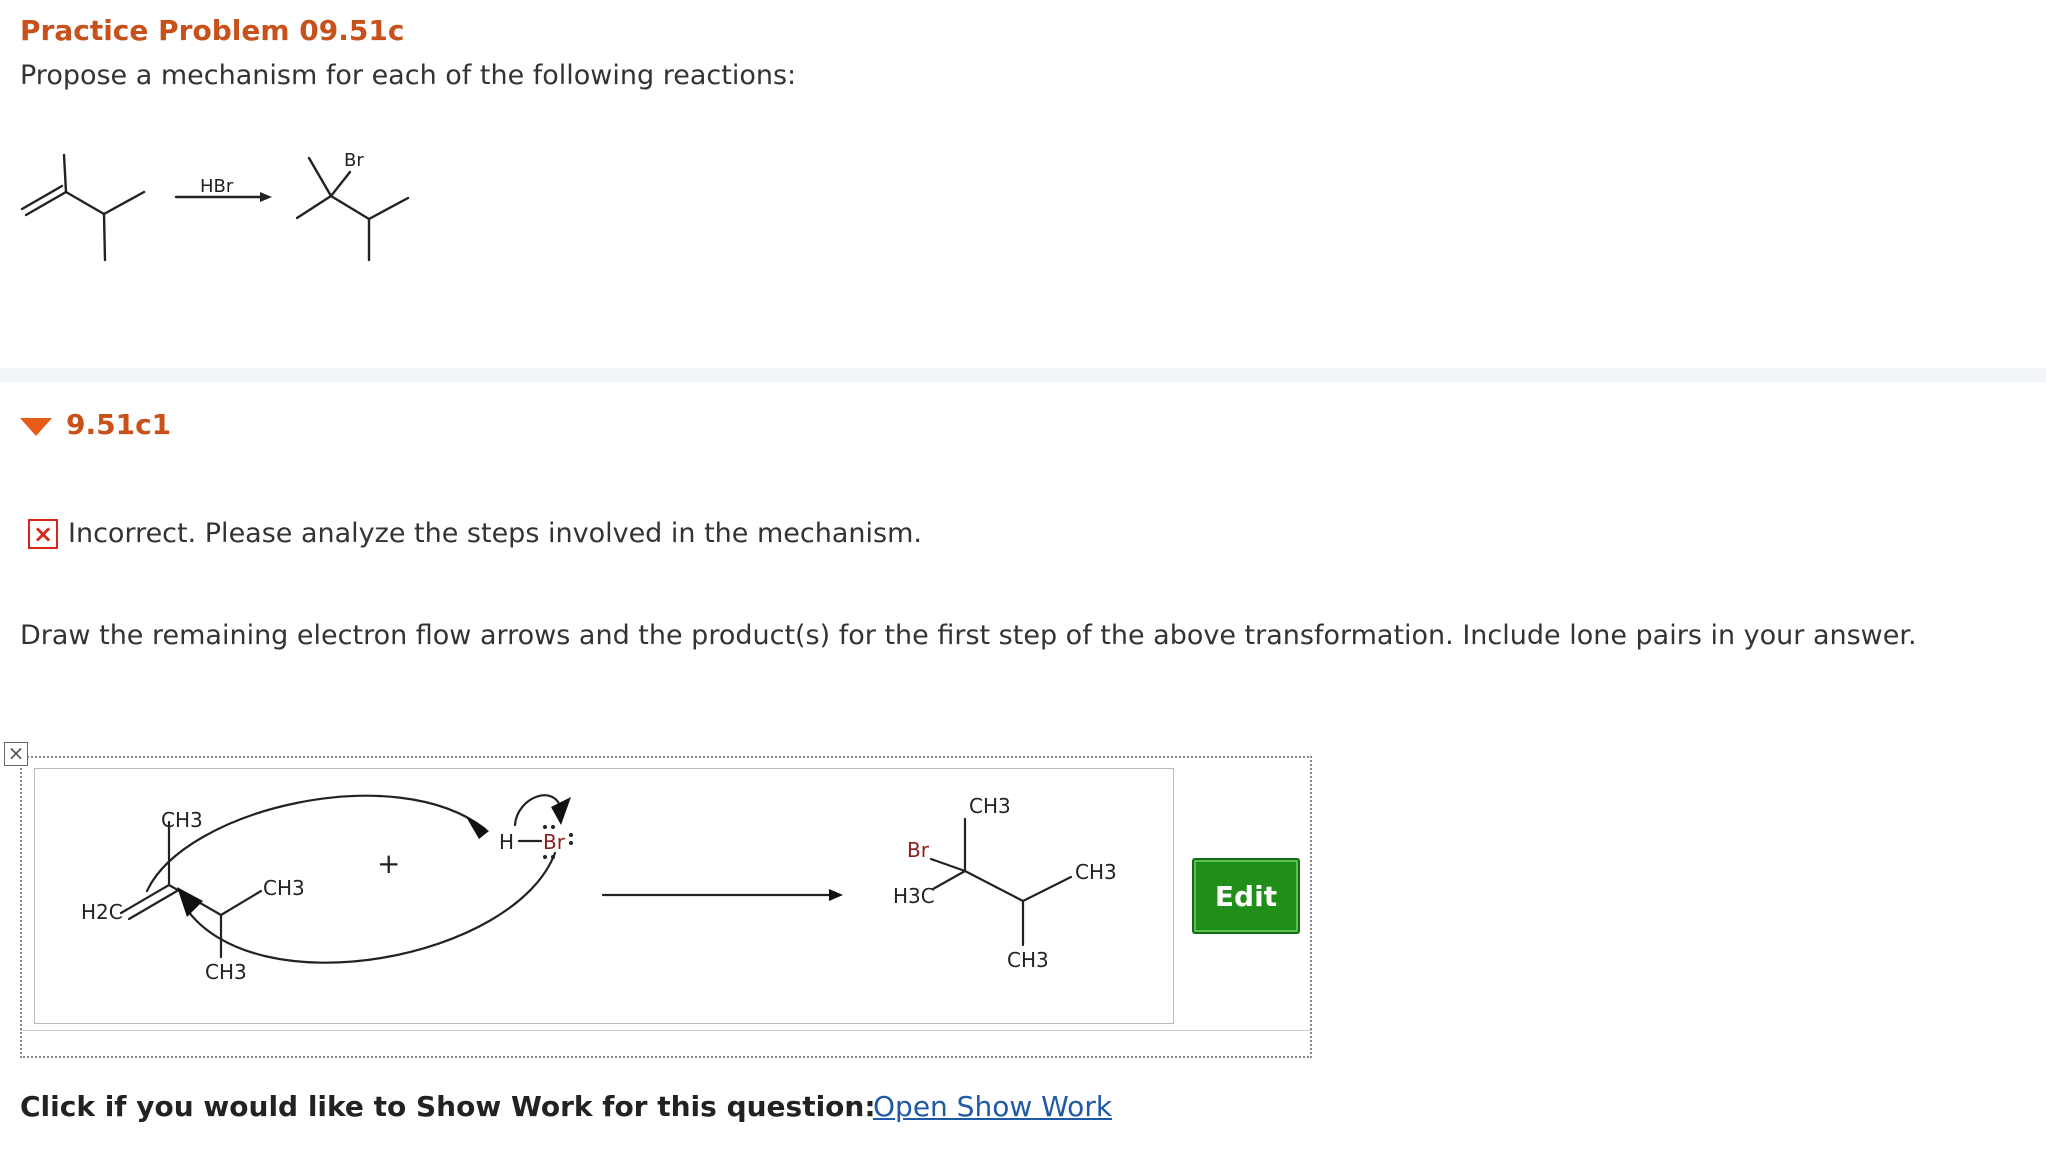 The width and height of the screenshot is (2046, 1170). Describe the element at coordinates (215, 206) in the screenshot. I see `reaction-scheme: HBr Br` at that location.